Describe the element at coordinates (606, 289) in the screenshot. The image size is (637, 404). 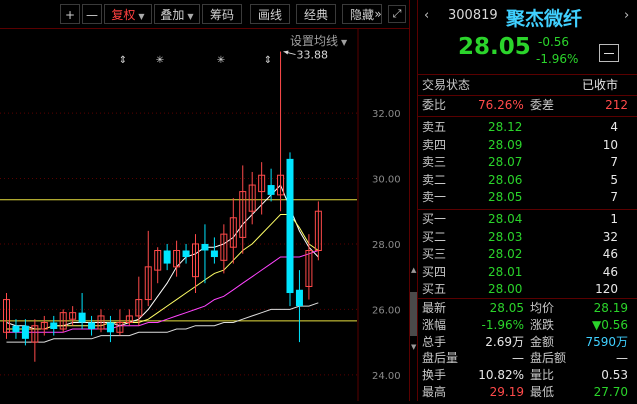
I see `bid-volume: 120` at that location.